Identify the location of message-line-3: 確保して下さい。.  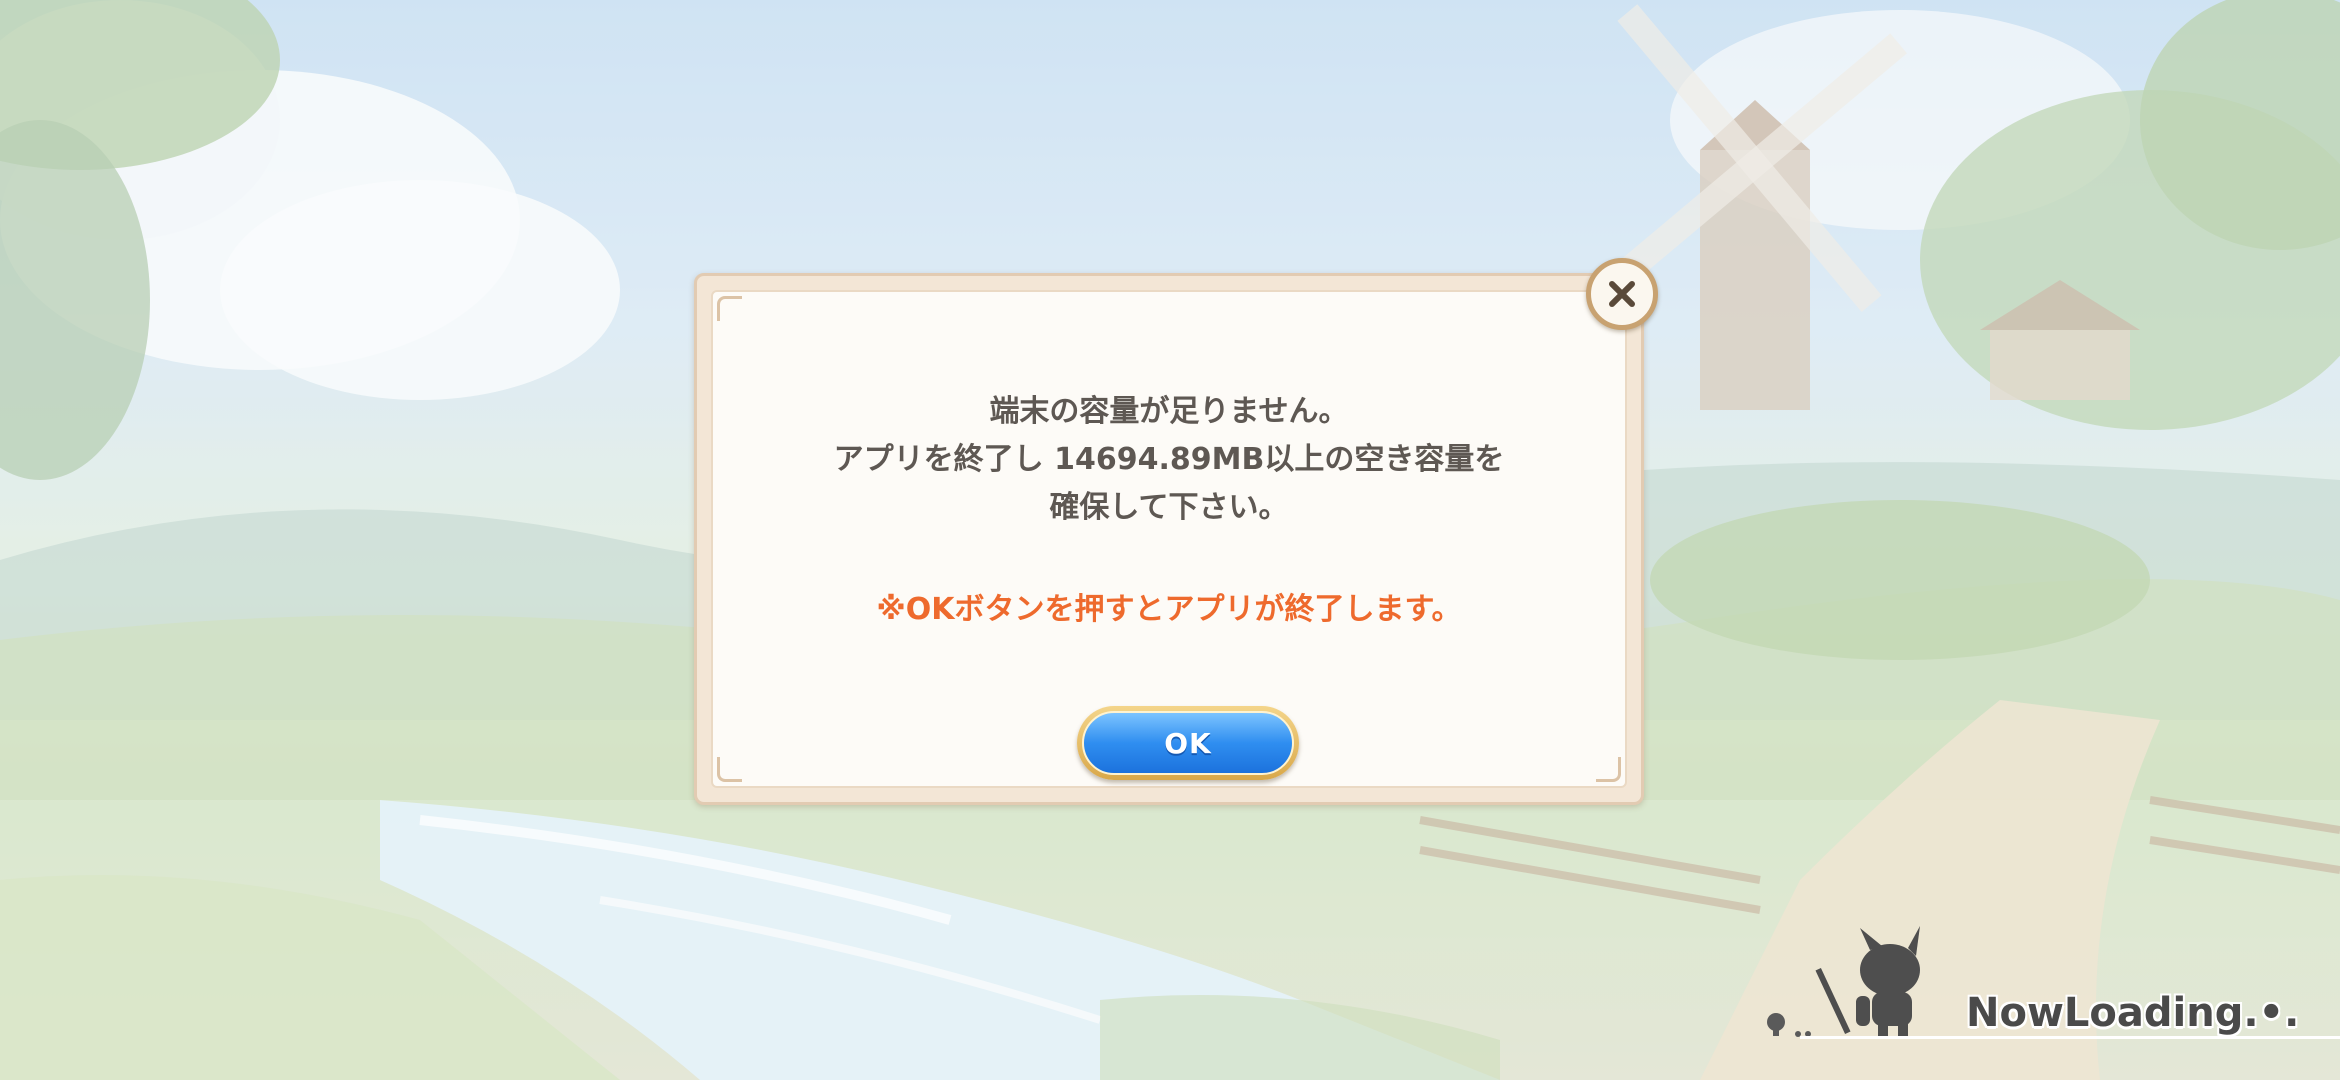
(1169, 507).